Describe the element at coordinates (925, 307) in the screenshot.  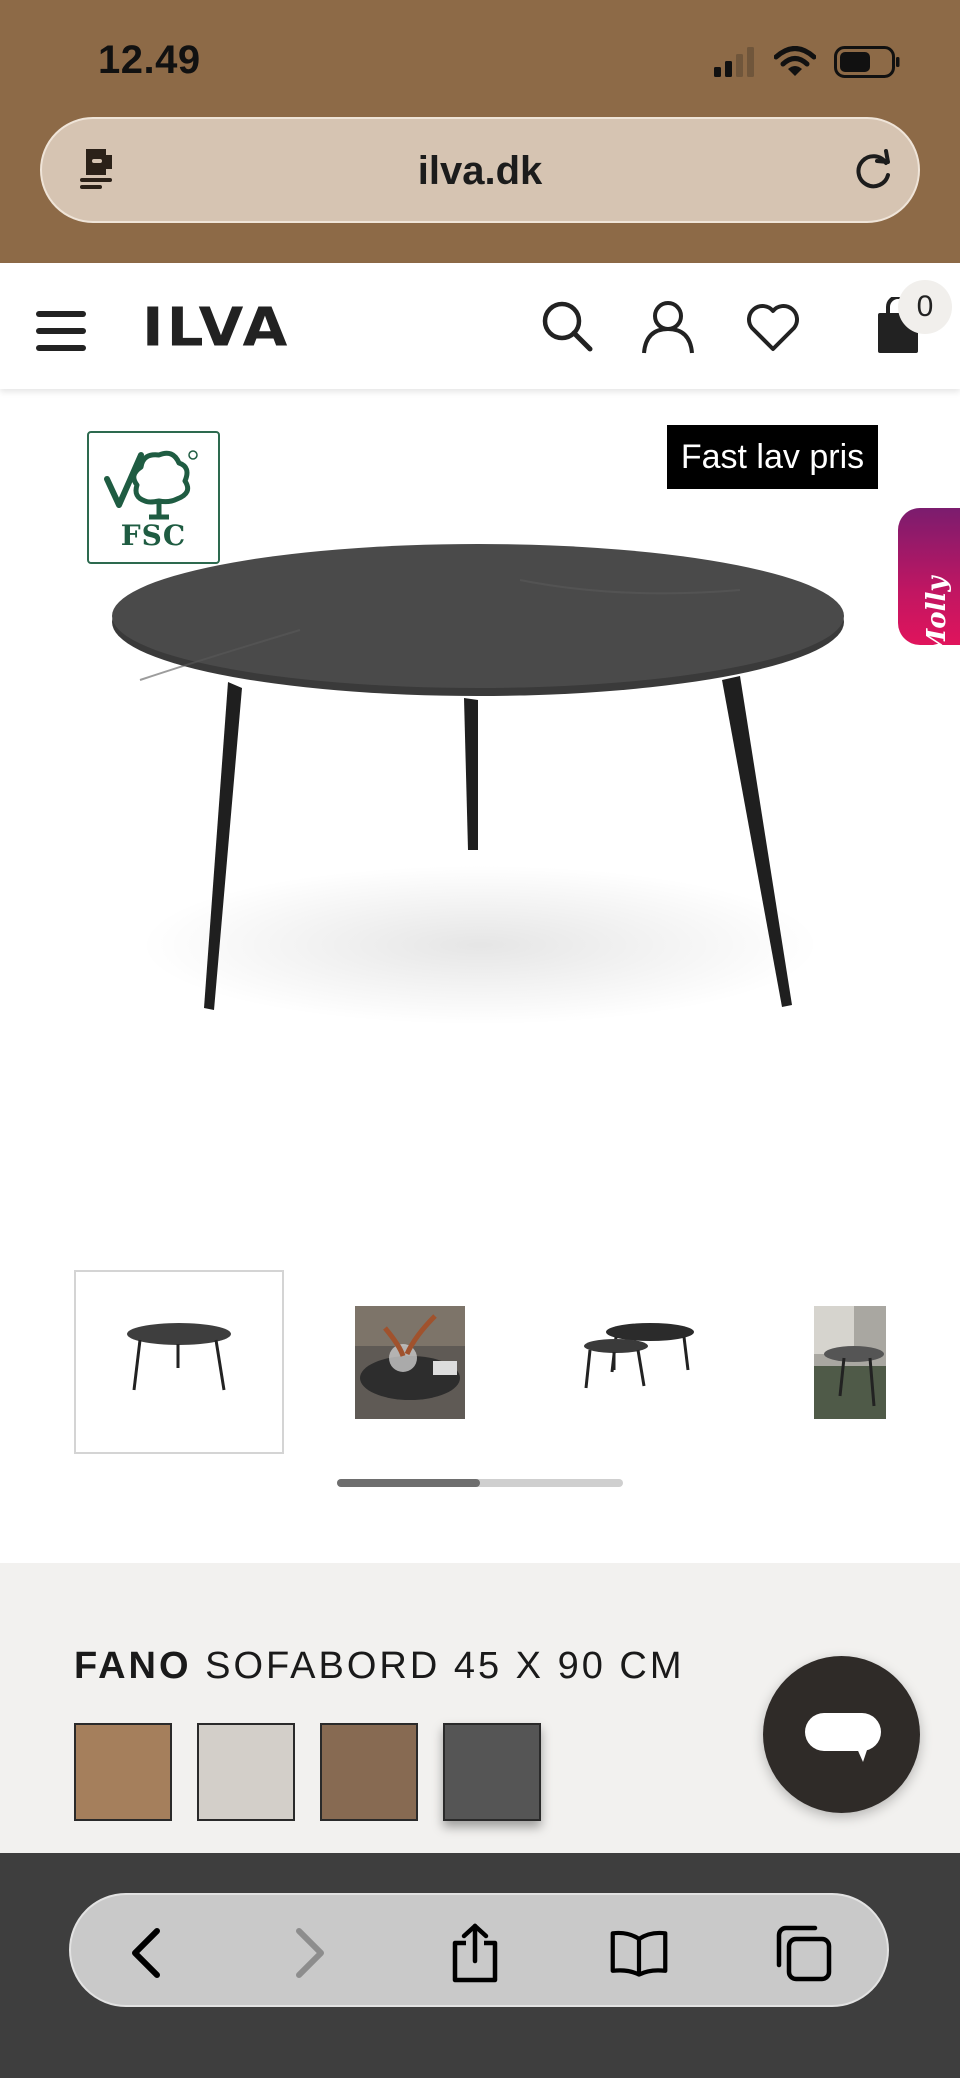
I see `cart-count-badge: 0` at that location.